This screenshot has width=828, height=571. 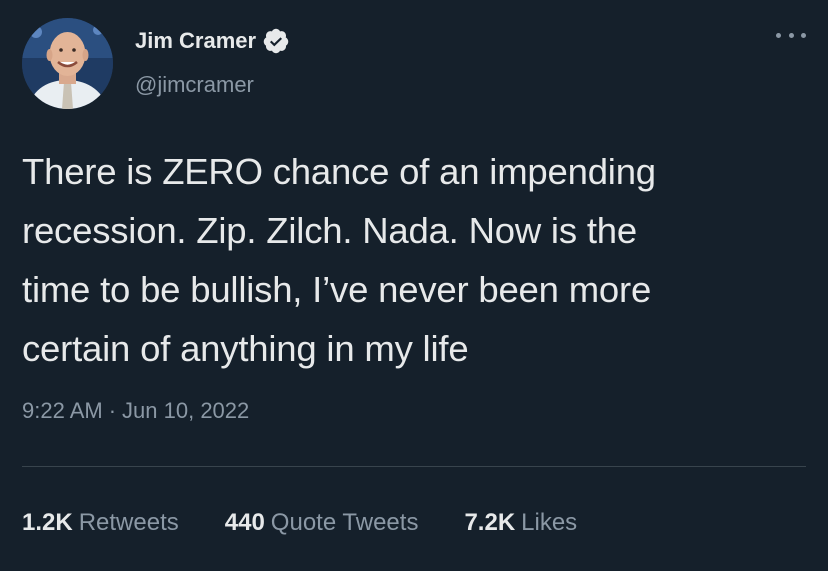 What do you see at coordinates (195, 41) in the screenshot?
I see `author-name-text: Jim Cramer` at bounding box center [195, 41].